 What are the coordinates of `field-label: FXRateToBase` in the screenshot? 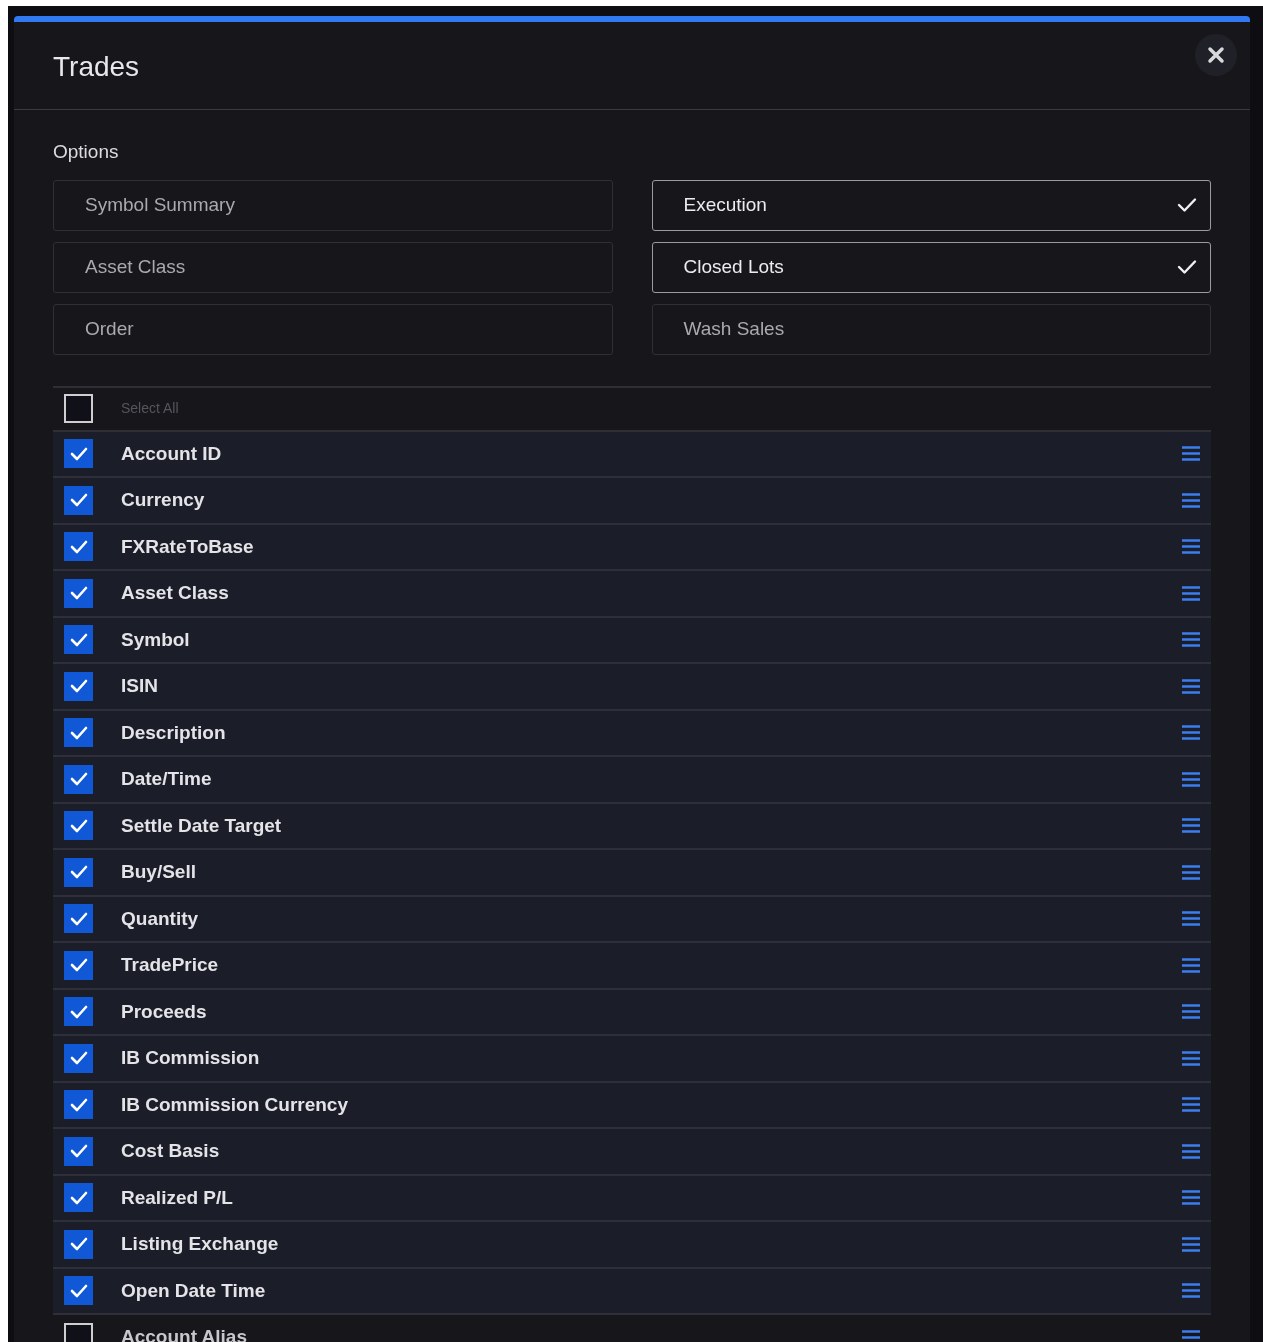 It's located at (188, 546).